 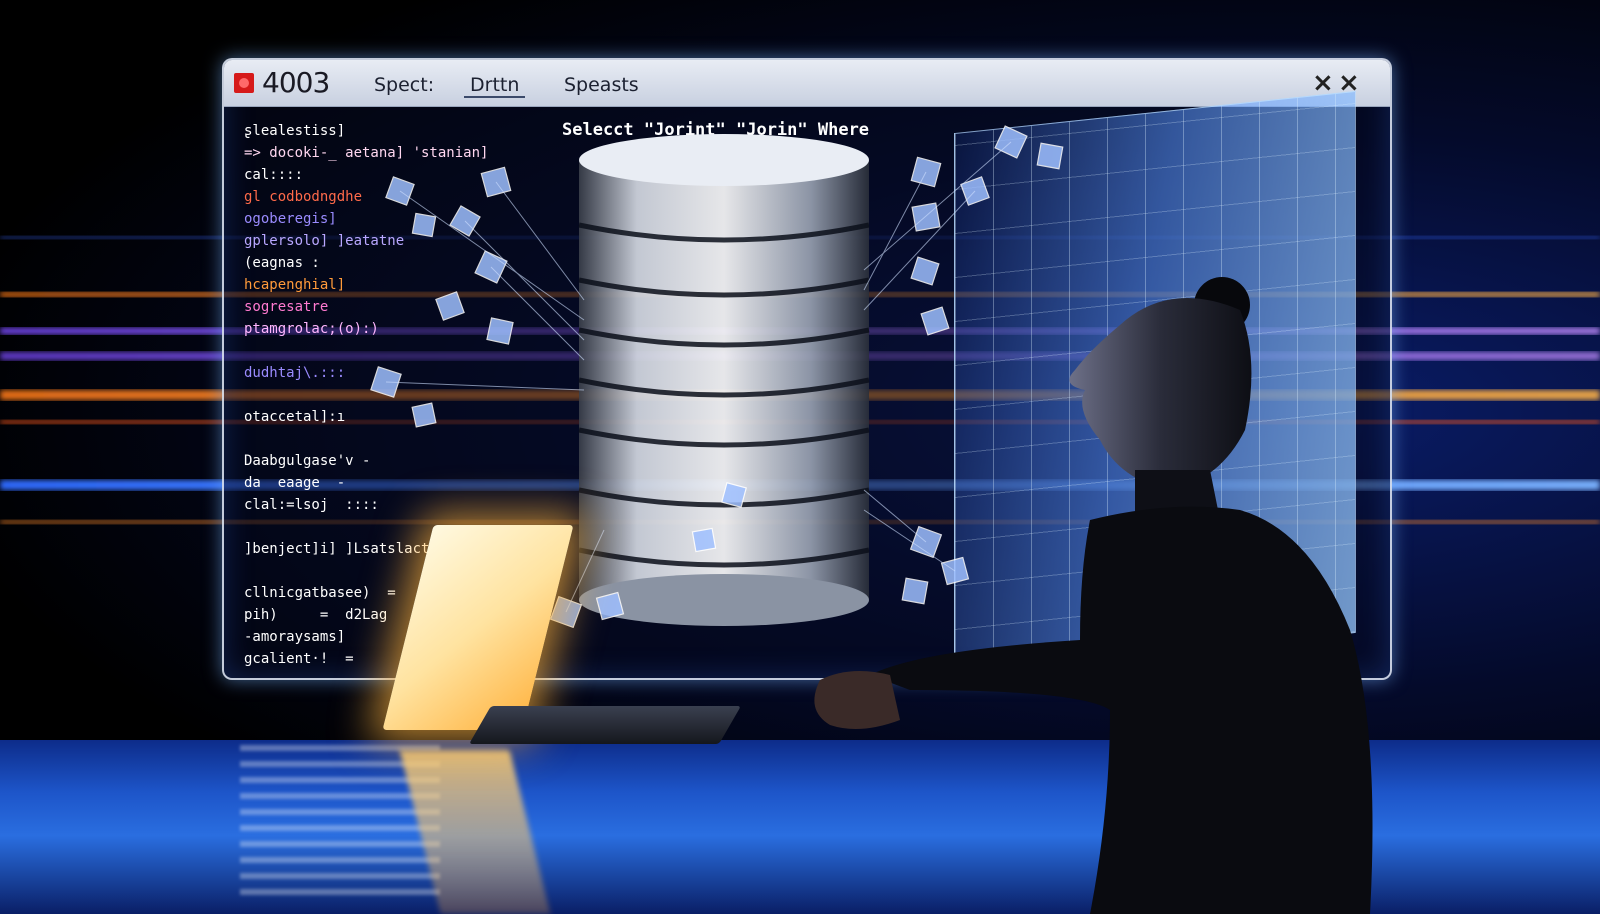 What do you see at coordinates (857, 700) in the screenshot?
I see `hand` at bounding box center [857, 700].